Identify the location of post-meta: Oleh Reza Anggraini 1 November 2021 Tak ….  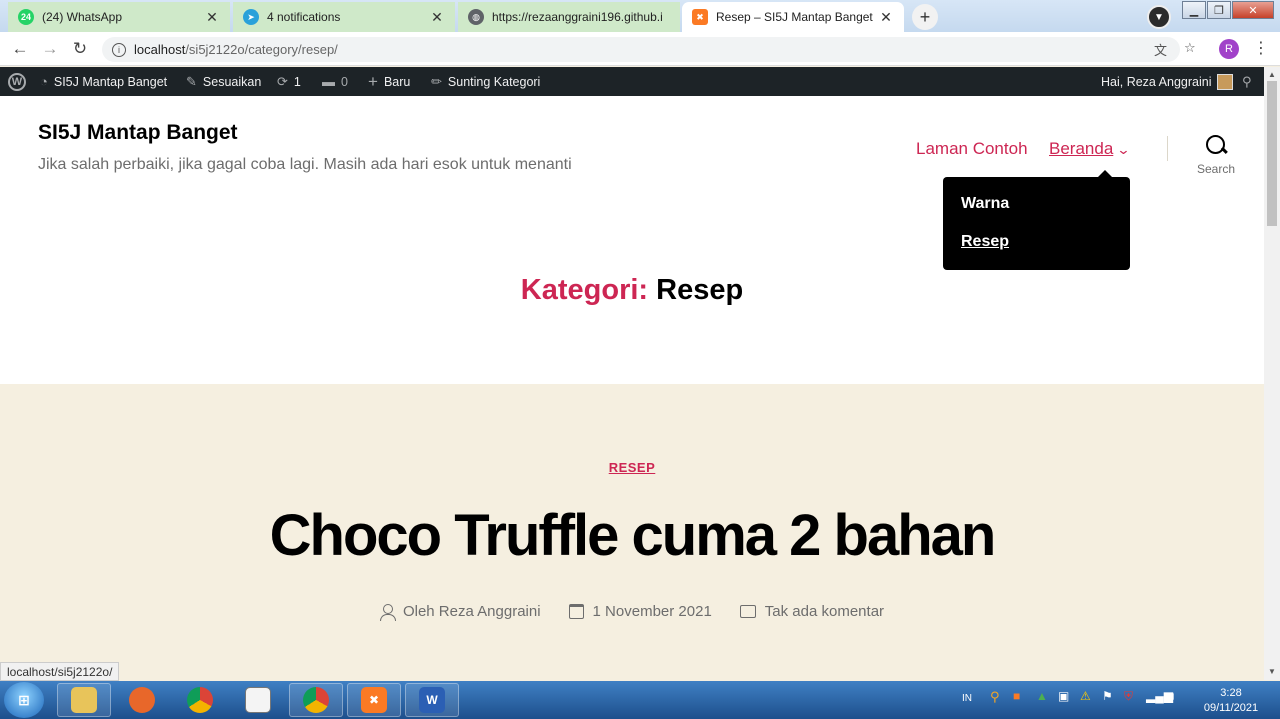
(632, 612).